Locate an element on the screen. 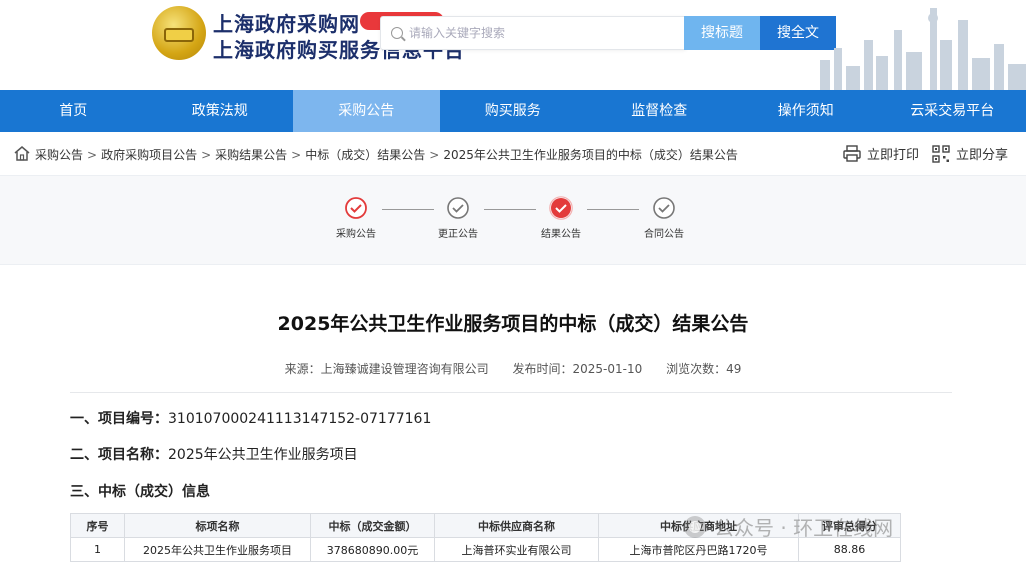  table-cell: 上海市普陀区丹巴路1720号 is located at coordinates (698, 549).